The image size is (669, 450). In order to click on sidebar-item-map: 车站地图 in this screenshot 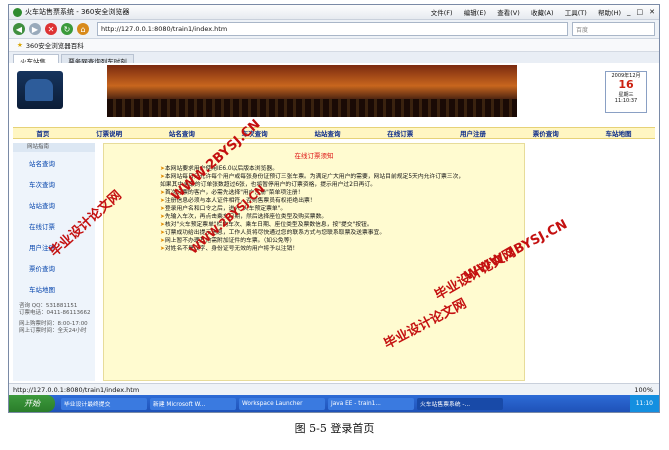, I will do `click(54, 288)`.